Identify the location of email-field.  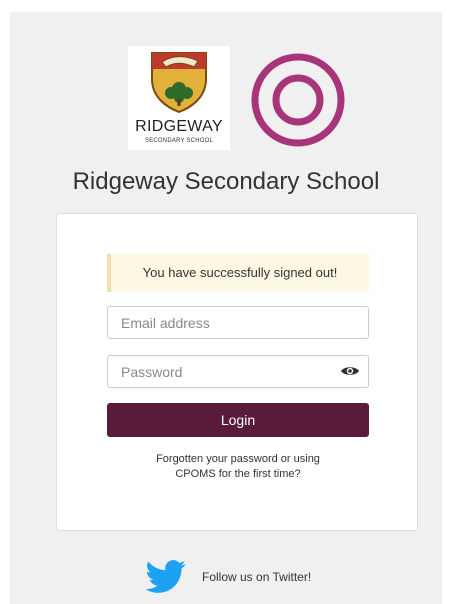
(238, 322).